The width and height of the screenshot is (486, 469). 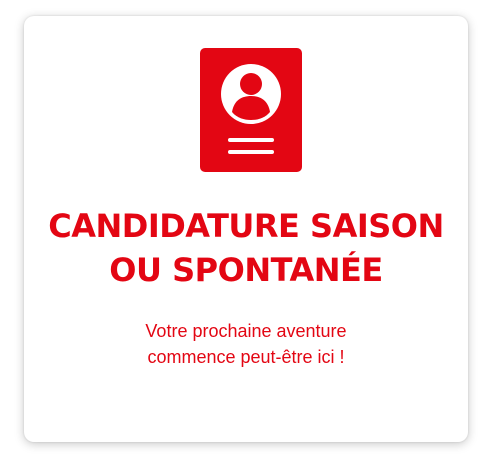 I want to click on id-badge-icon, so click(x=251, y=110).